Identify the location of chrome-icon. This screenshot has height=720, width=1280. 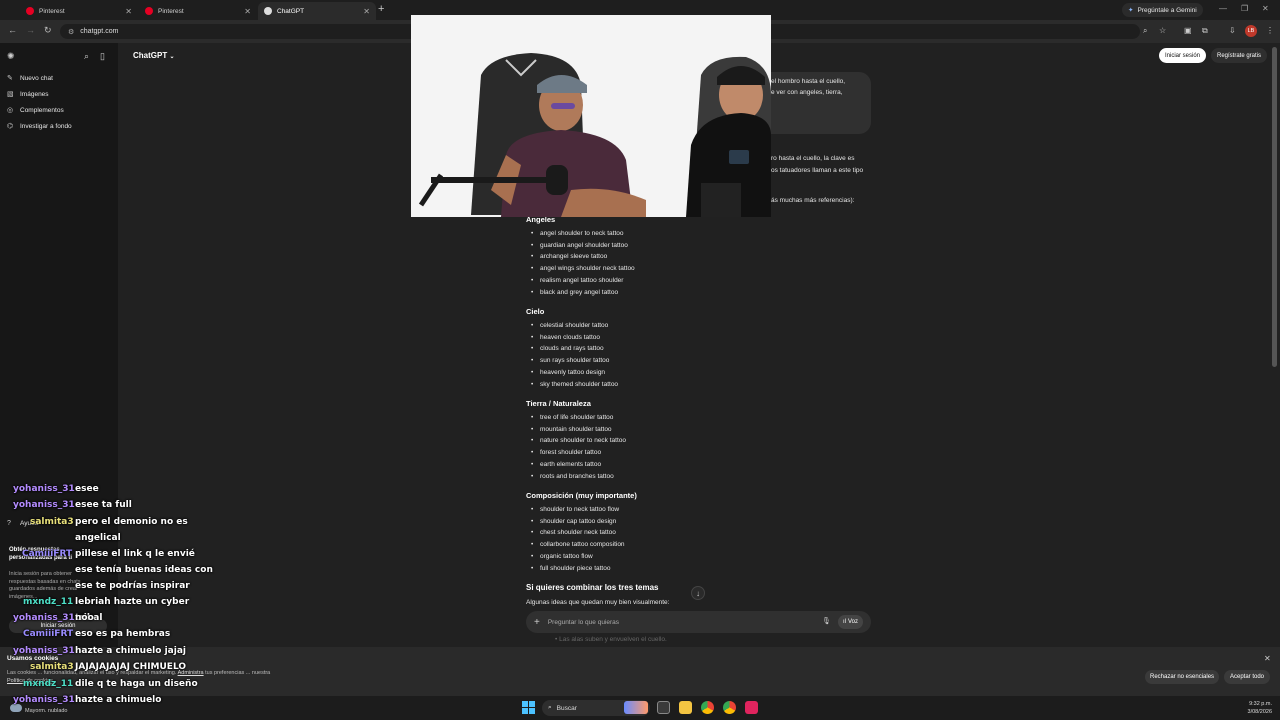
(707, 707).